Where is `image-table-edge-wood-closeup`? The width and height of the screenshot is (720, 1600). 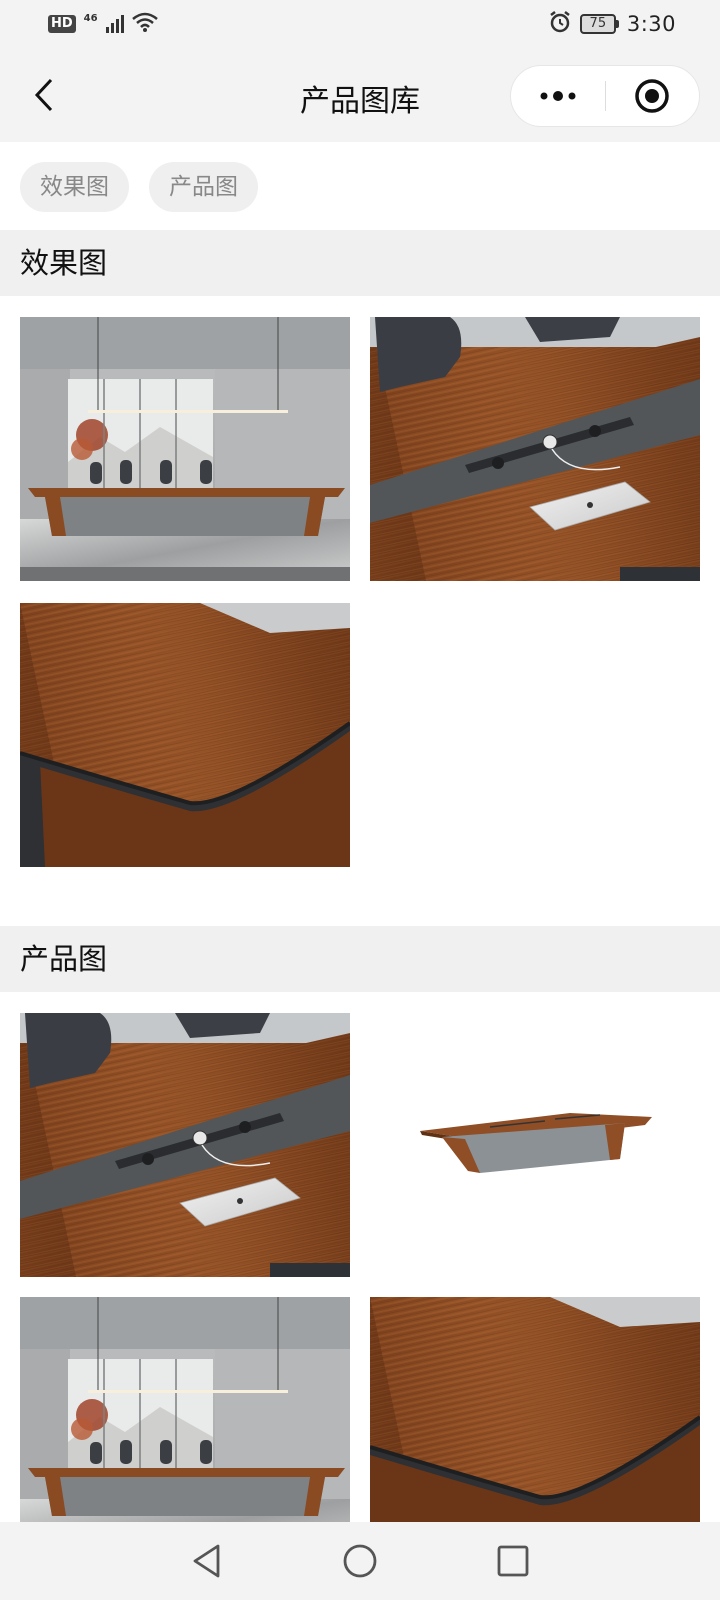 image-table-edge-wood-closeup is located at coordinates (185, 735).